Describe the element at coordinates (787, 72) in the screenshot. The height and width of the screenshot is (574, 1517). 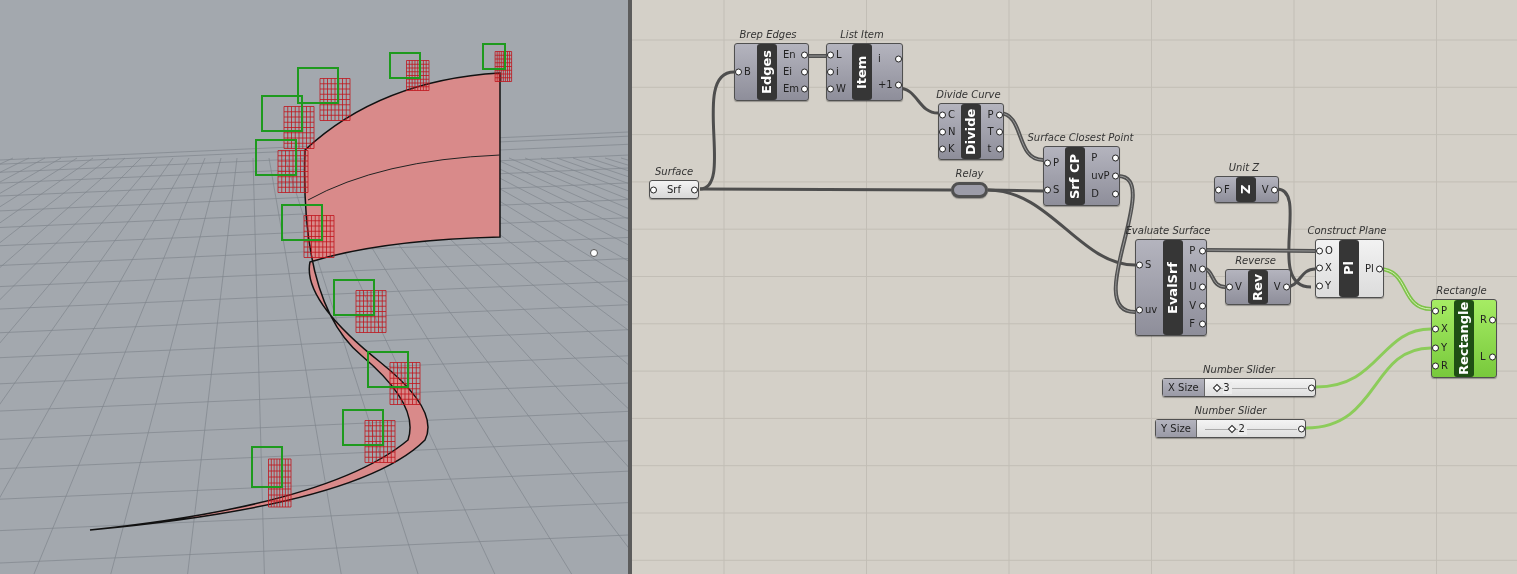
I see `port-label: Ei` at that location.